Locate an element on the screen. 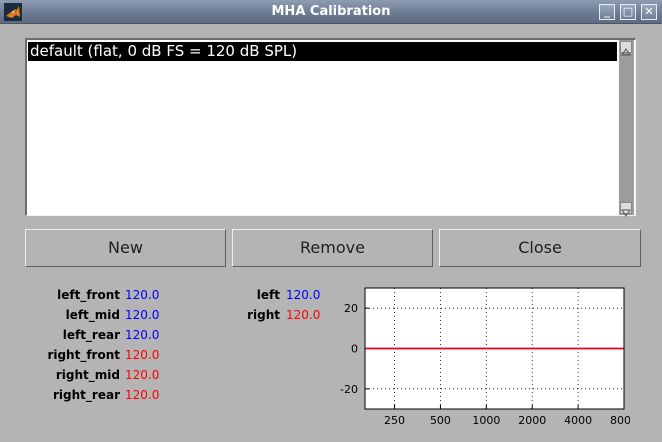 The image size is (662, 442). calibration-plot: 250 500 1000 2000 4000 8000 -20 0 20 is located at coordinates (485, 357).